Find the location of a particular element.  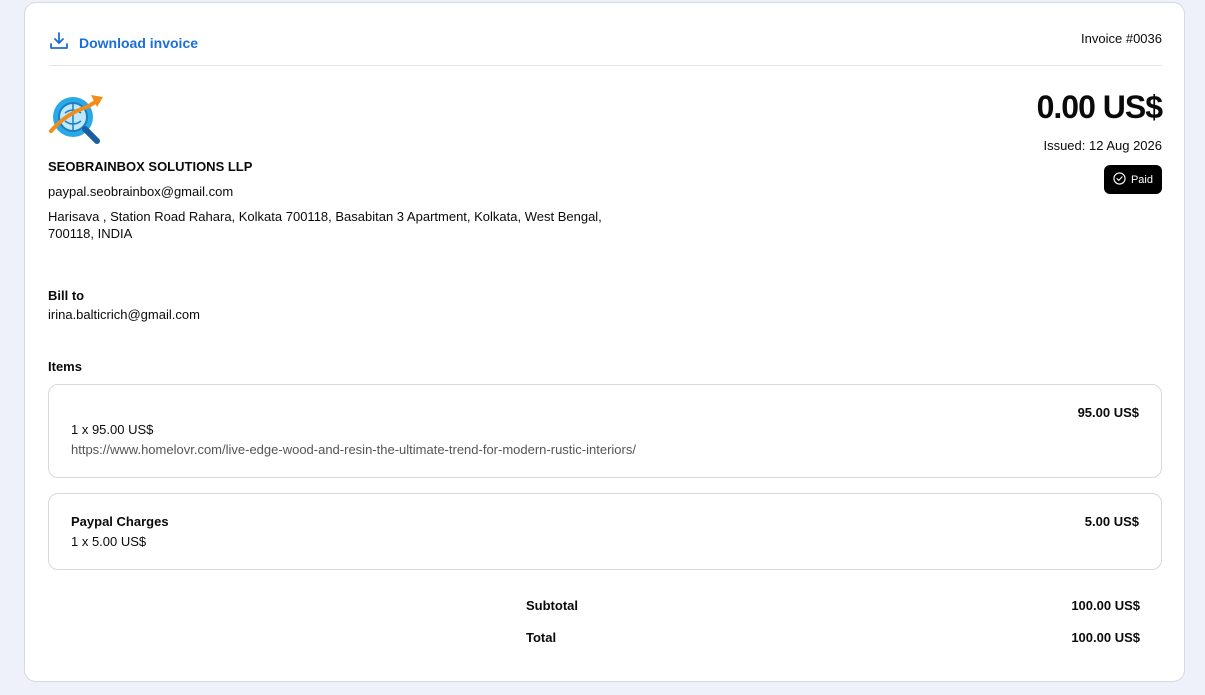

total-value: 100.00 US$ is located at coordinates (1105, 637).